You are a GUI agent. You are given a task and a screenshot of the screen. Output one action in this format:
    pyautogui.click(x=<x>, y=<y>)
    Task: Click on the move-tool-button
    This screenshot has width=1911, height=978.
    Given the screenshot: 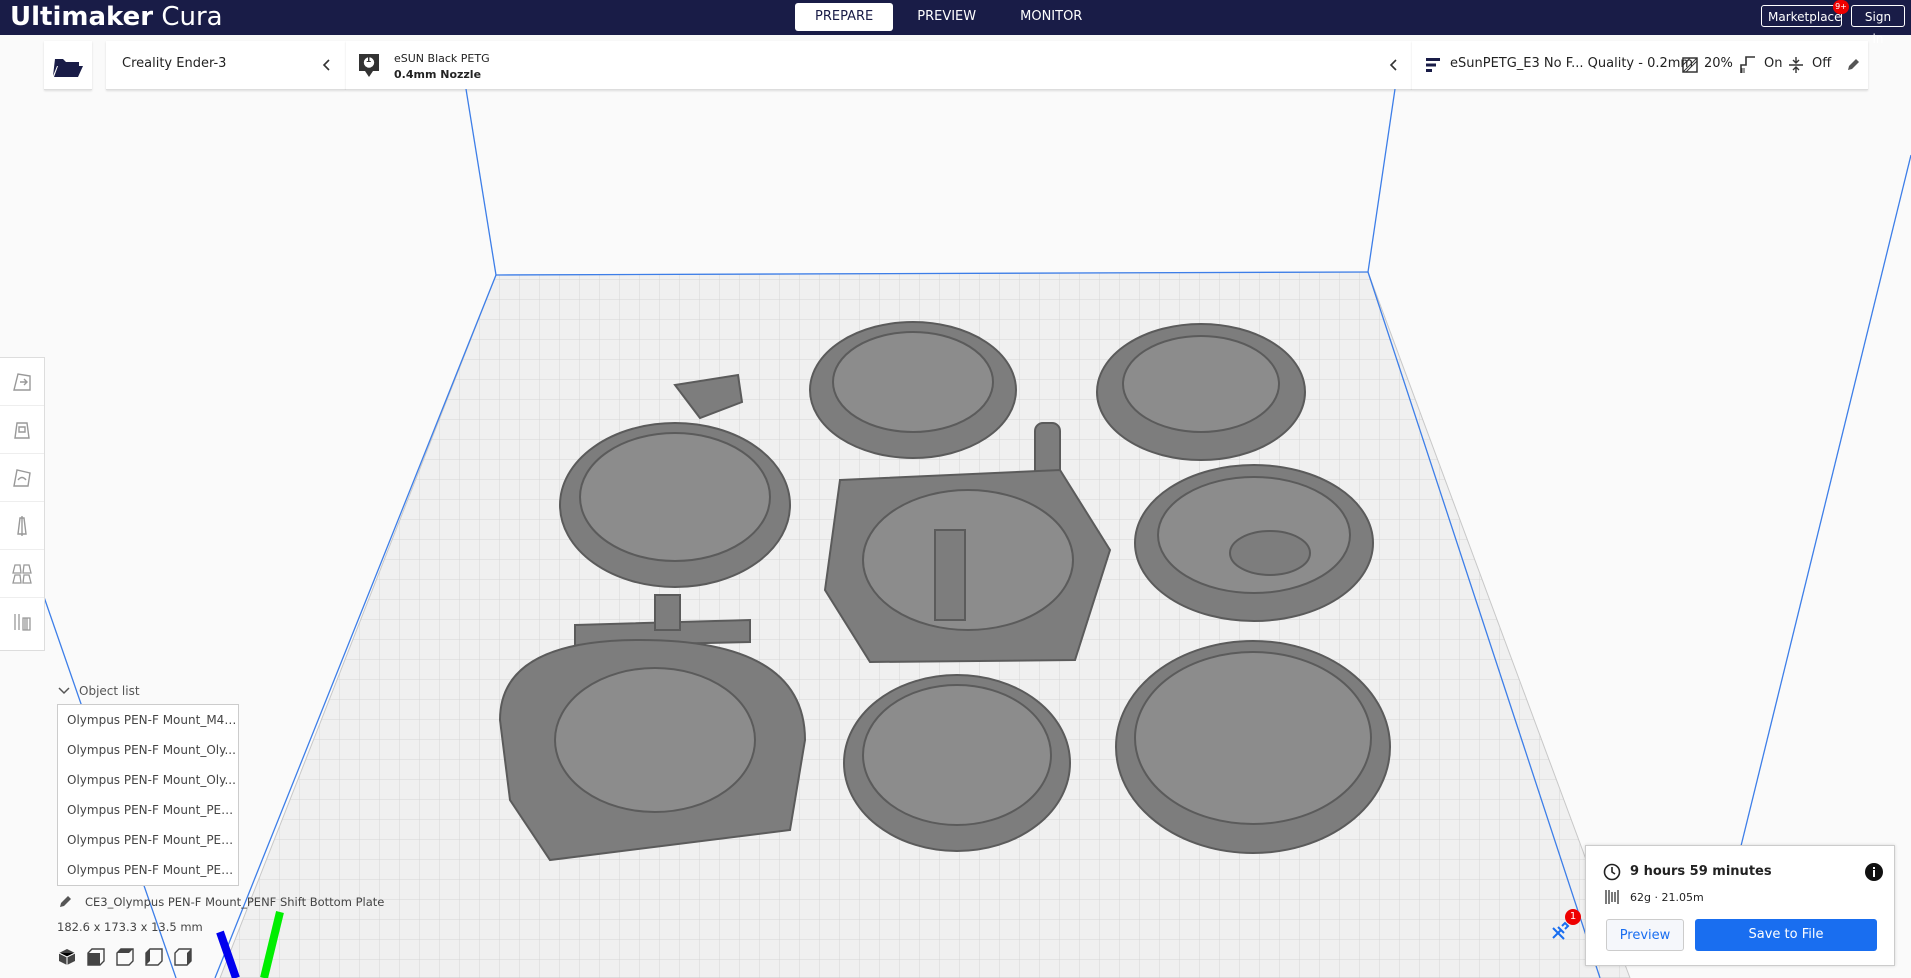 What is the action you would take?
    pyautogui.click(x=22, y=382)
    